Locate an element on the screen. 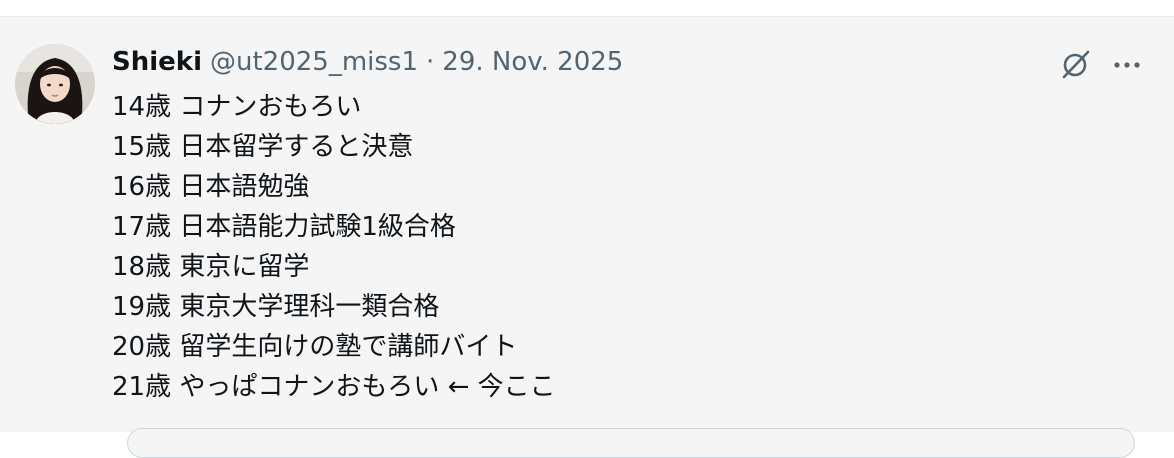 The height and width of the screenshot is (458, 1174). post-line: 15歳 日本留学すると決意 is located at coordinates (263, 147).